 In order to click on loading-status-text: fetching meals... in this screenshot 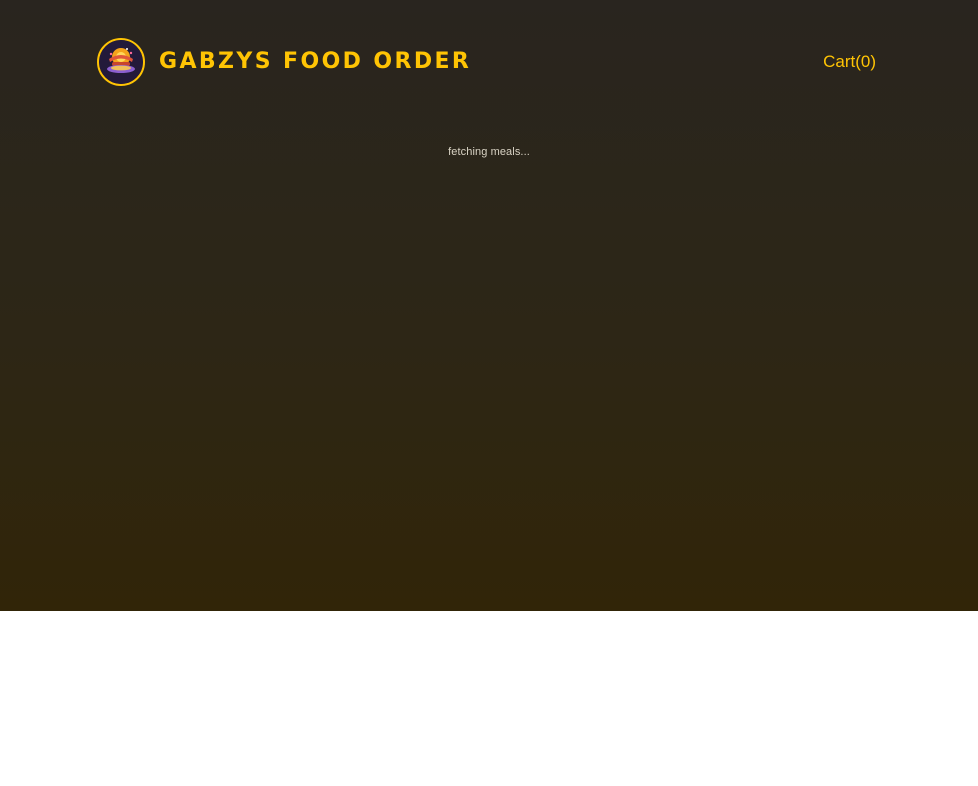, I will do `click(489, 152)`.